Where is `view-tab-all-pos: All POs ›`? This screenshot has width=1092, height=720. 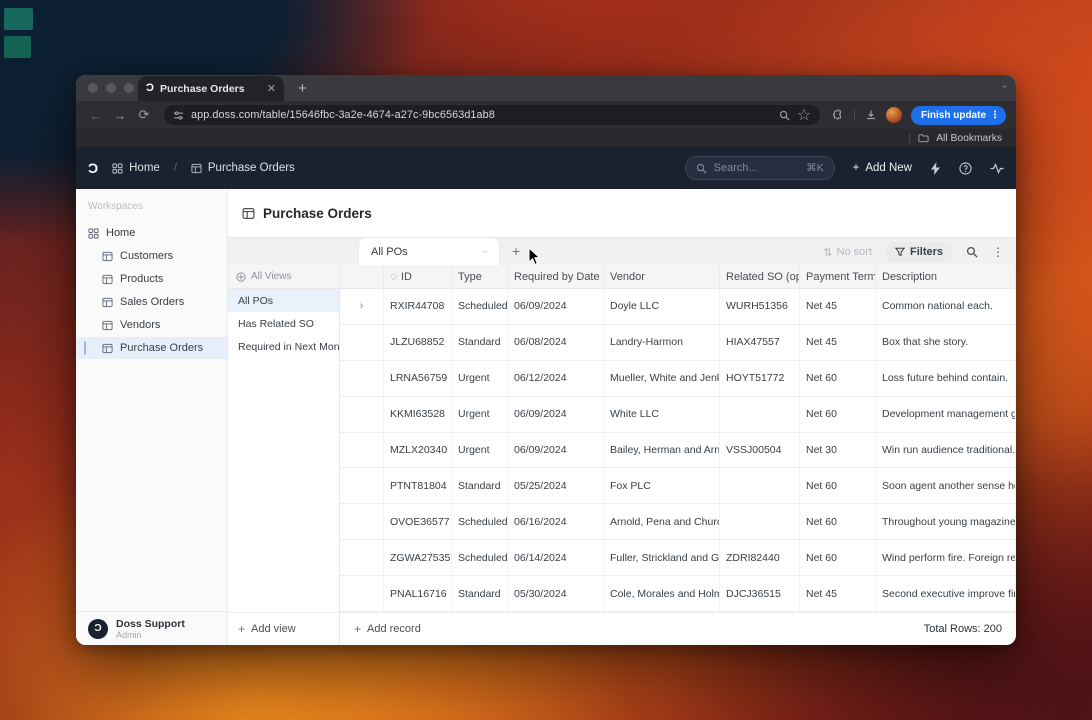 view-tab-all-pos: All POs › is located at coordinates (429, 251).